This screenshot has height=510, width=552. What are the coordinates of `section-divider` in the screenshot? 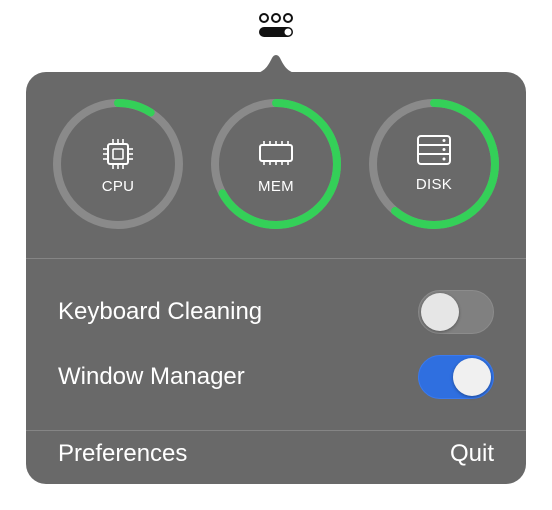 It's located at (276, 258).